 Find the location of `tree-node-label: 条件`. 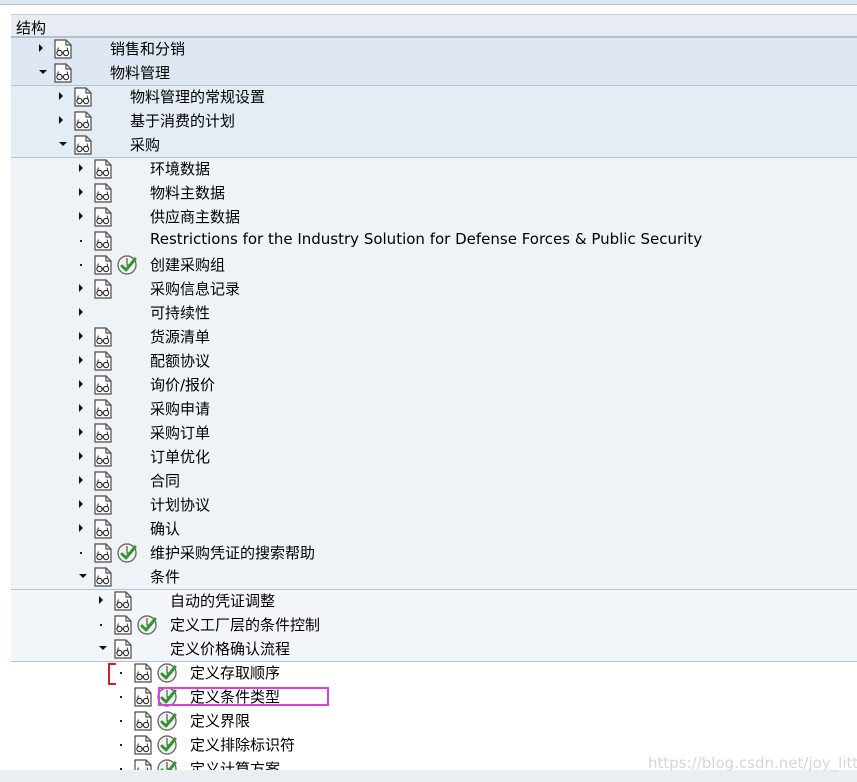

tree-node-label: 条件 is located at coordinates (165, 577).